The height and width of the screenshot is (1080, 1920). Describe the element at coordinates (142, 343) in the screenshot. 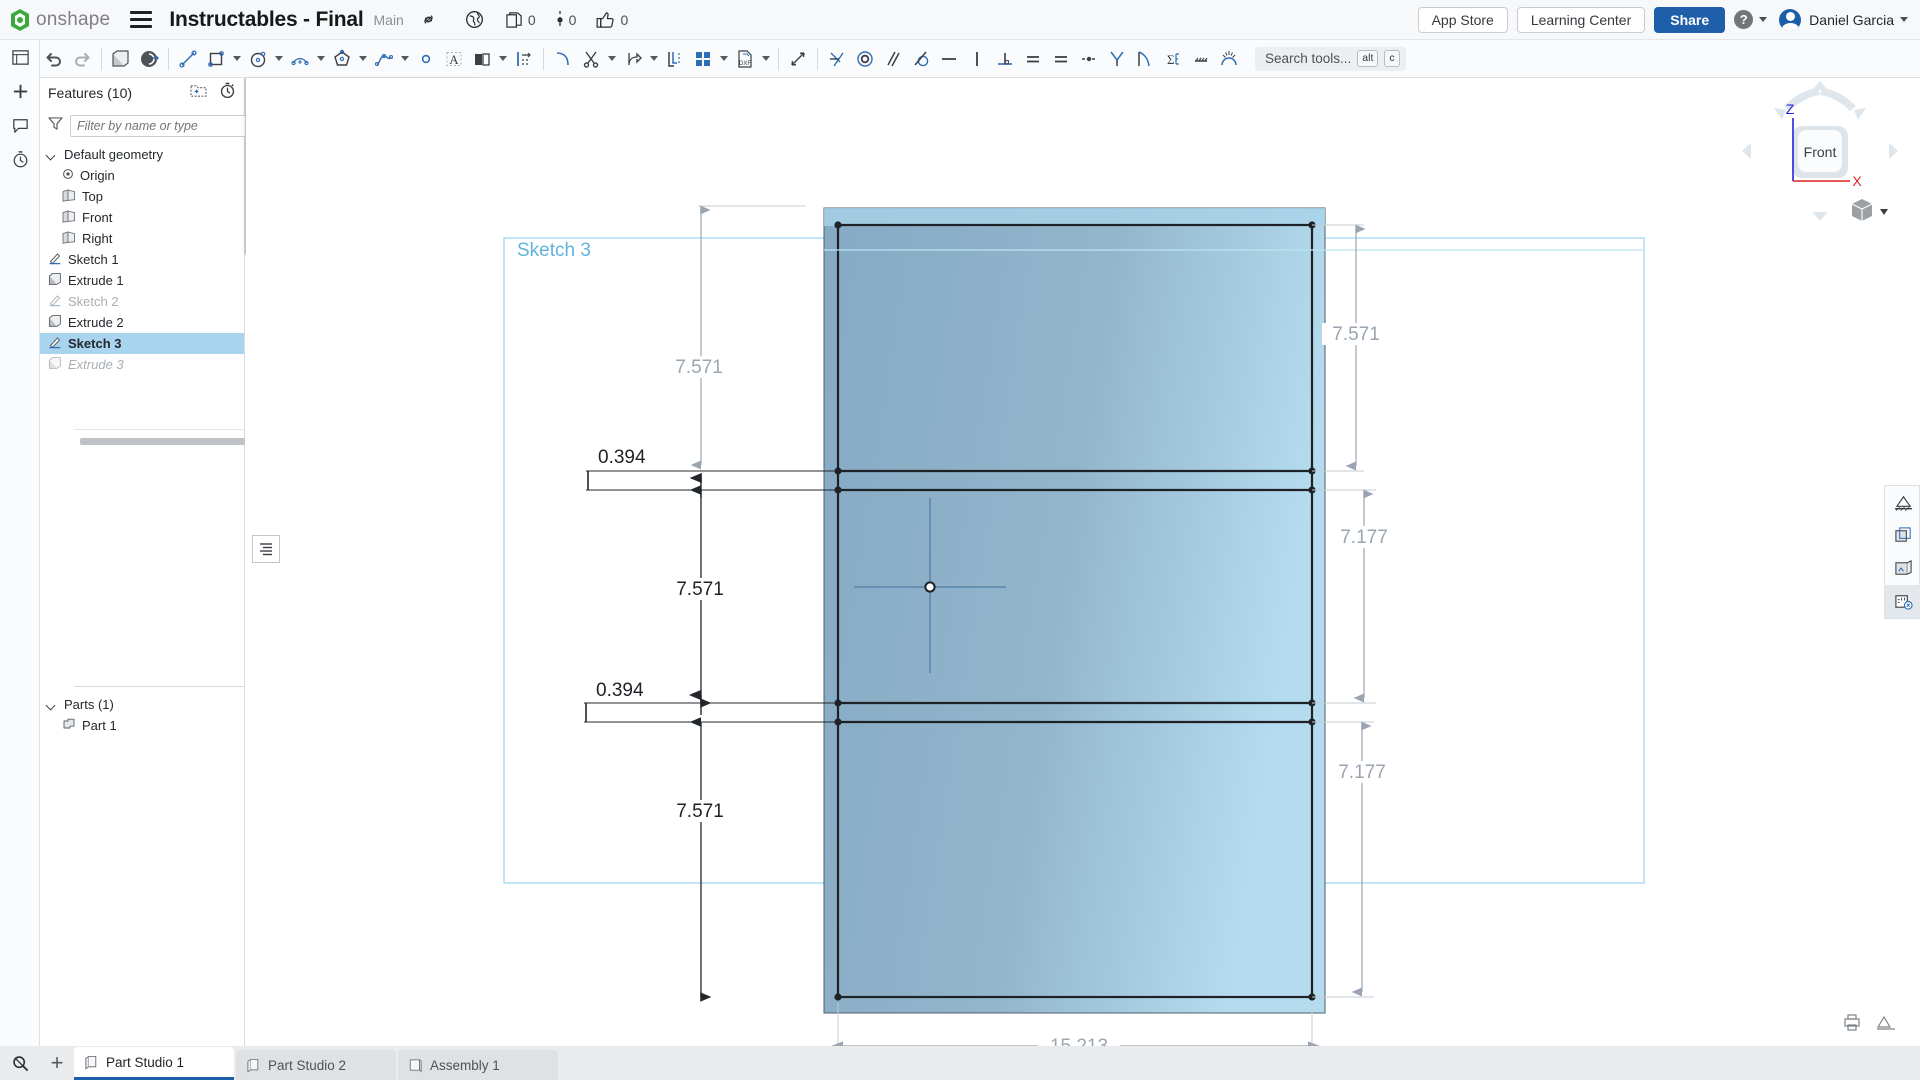

I see `tree-item-sketch-3: Sketch 3` at that location.